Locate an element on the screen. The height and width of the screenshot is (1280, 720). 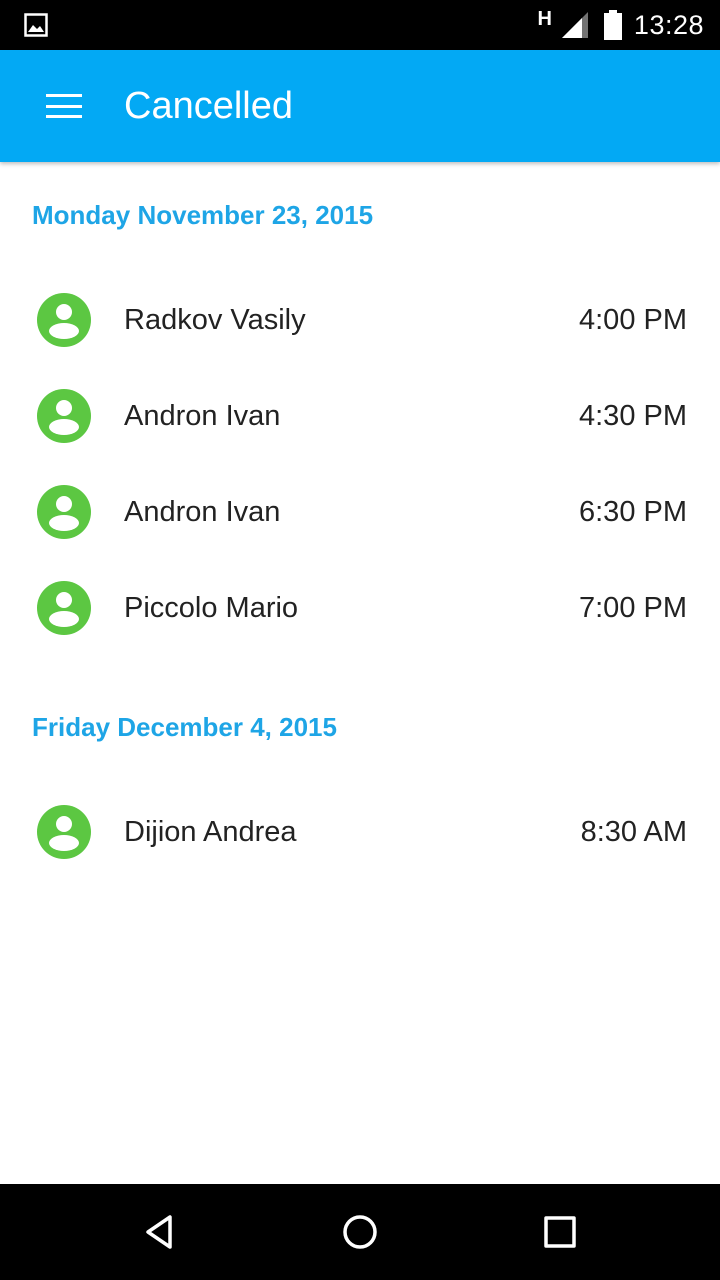
list-item: Andron Ivan 6:30 PM is located at coordinates (360, 512).